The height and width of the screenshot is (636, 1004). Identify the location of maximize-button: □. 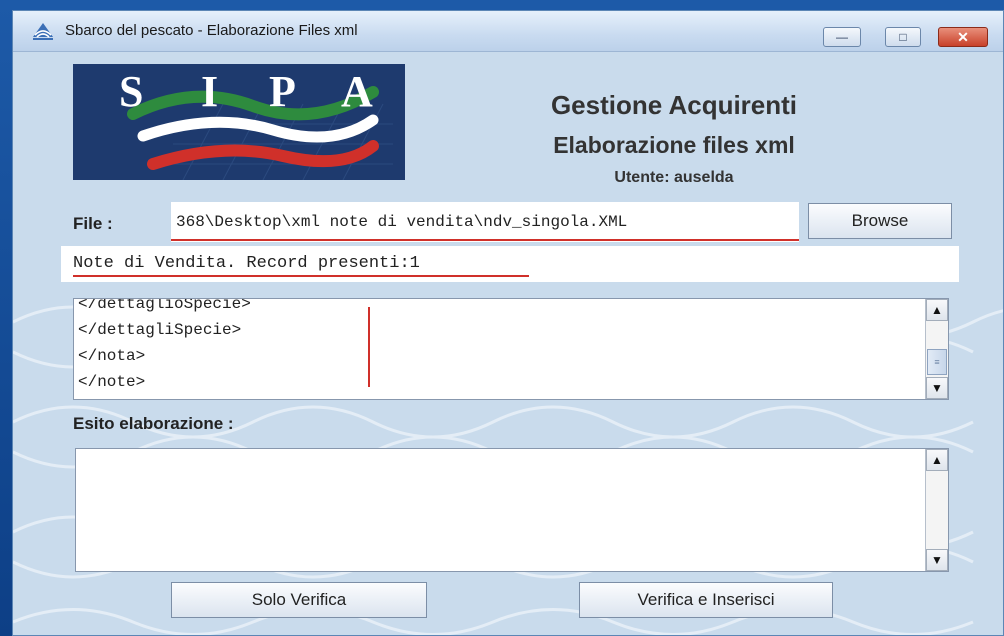
(903, 37).